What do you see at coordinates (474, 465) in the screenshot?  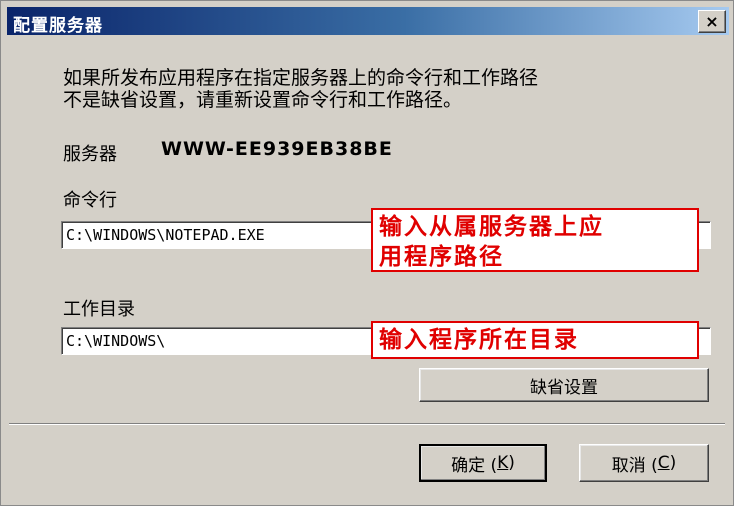 I see `ok-label: 确定 (` at bounding box center [474, 465].